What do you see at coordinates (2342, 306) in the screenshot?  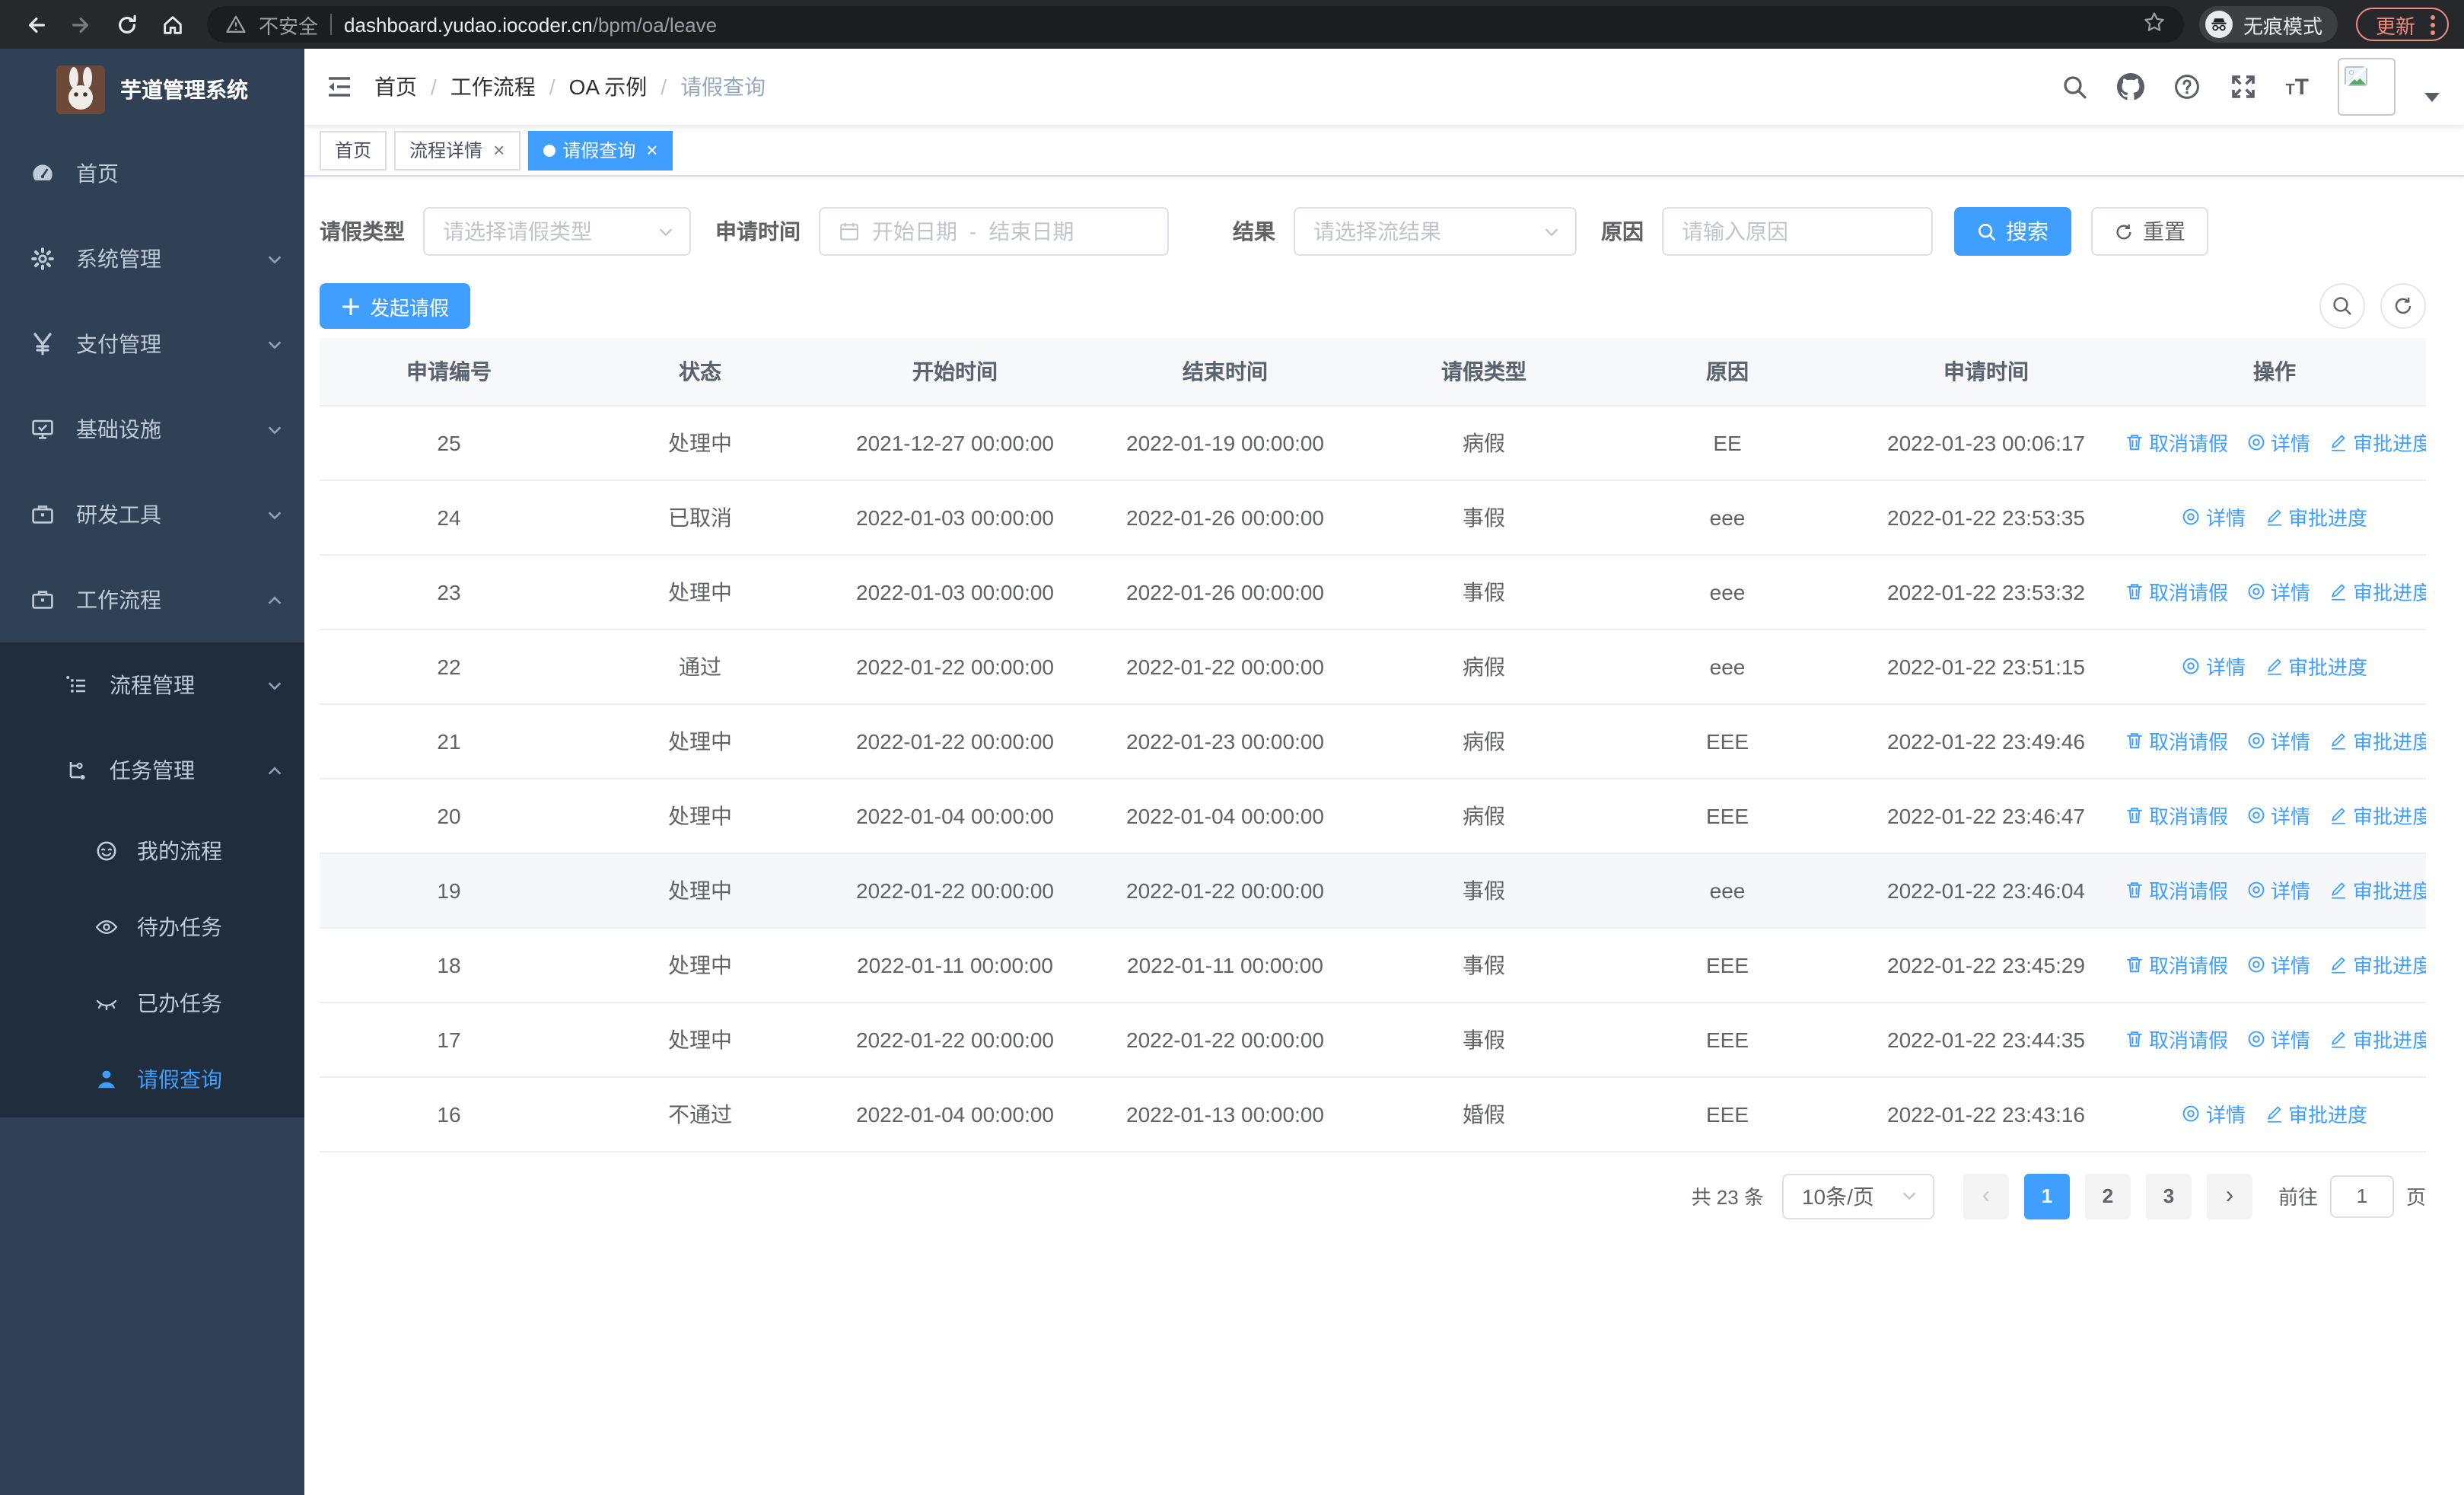 I see `show-search-toggle-button` at bounding box center [2342, 306].